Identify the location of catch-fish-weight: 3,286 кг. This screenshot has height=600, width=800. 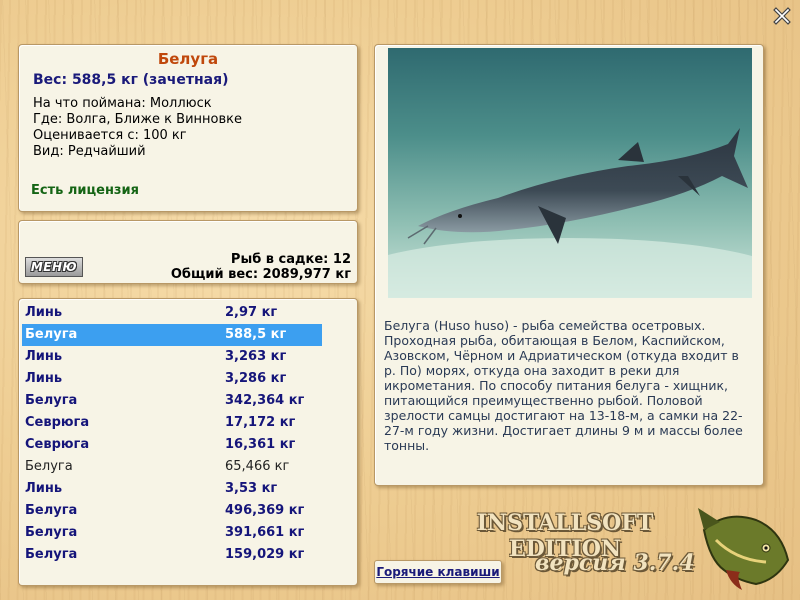
(256, 378).